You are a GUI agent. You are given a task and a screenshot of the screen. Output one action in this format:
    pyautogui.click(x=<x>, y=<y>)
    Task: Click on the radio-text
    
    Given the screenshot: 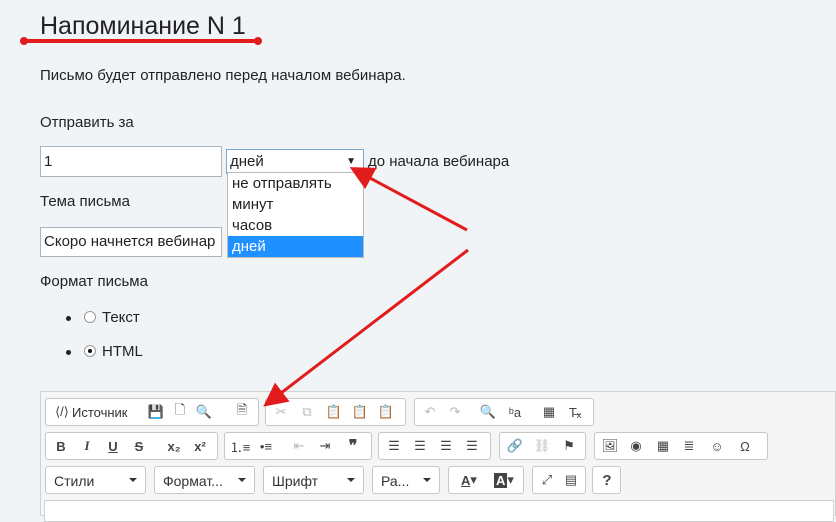 What is the action you would take?
    pyautogui.click(x=90, y=317)
    